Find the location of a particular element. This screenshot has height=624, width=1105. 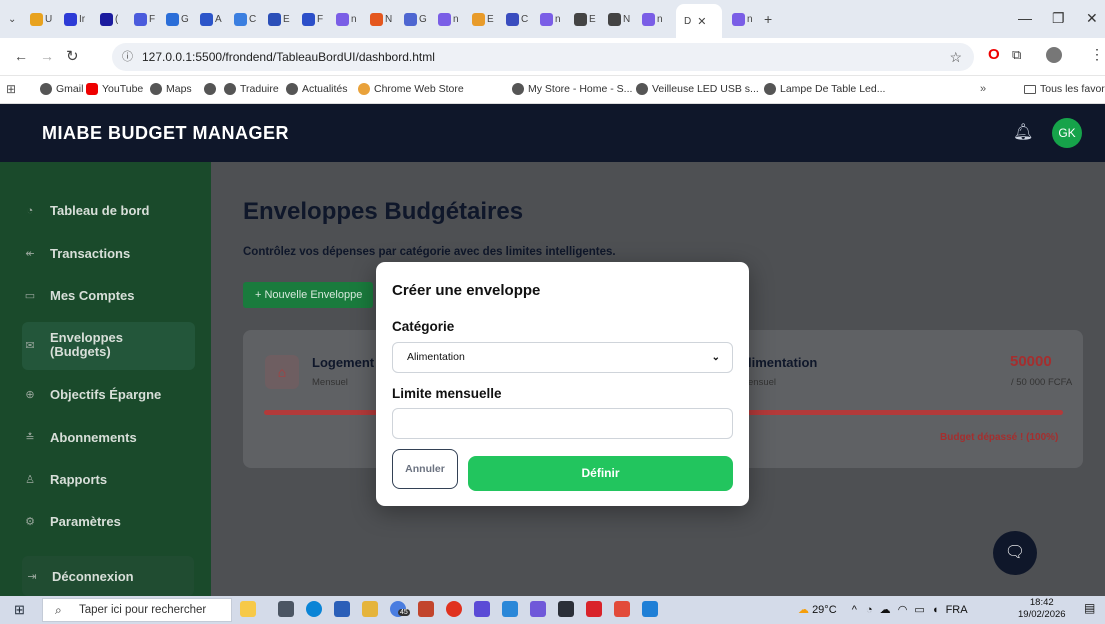

report-icon: ♙ is located at coordinates (30, 480).